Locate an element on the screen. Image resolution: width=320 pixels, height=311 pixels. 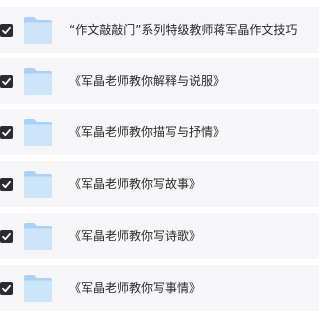
list-item: 《军晶老师教你描写与抒情》 is located at coordinates (159, 132).